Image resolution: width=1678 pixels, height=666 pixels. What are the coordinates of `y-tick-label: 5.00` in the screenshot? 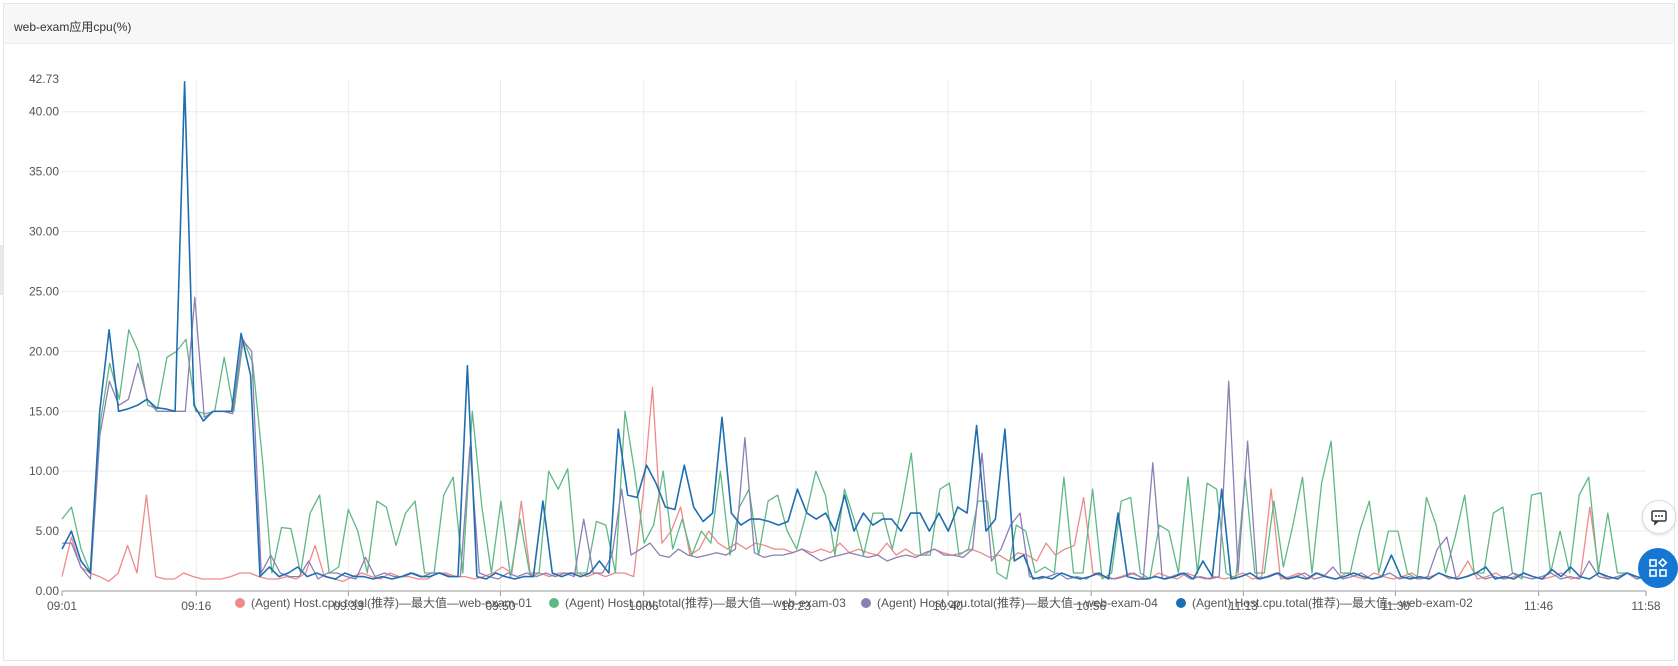 It's located at (48, 531).